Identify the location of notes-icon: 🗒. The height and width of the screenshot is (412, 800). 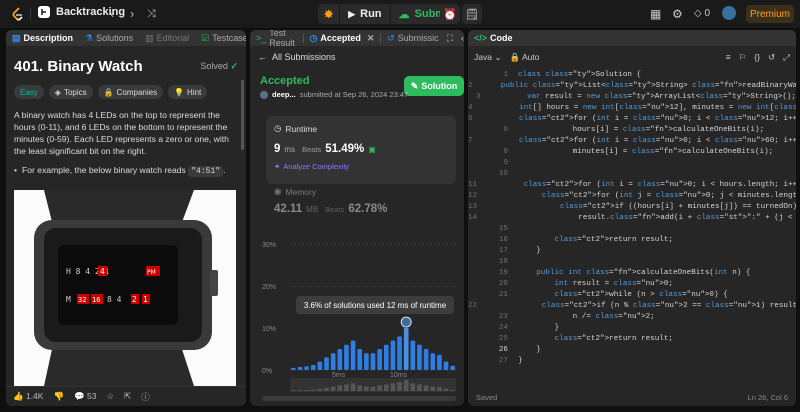
(472, 14).